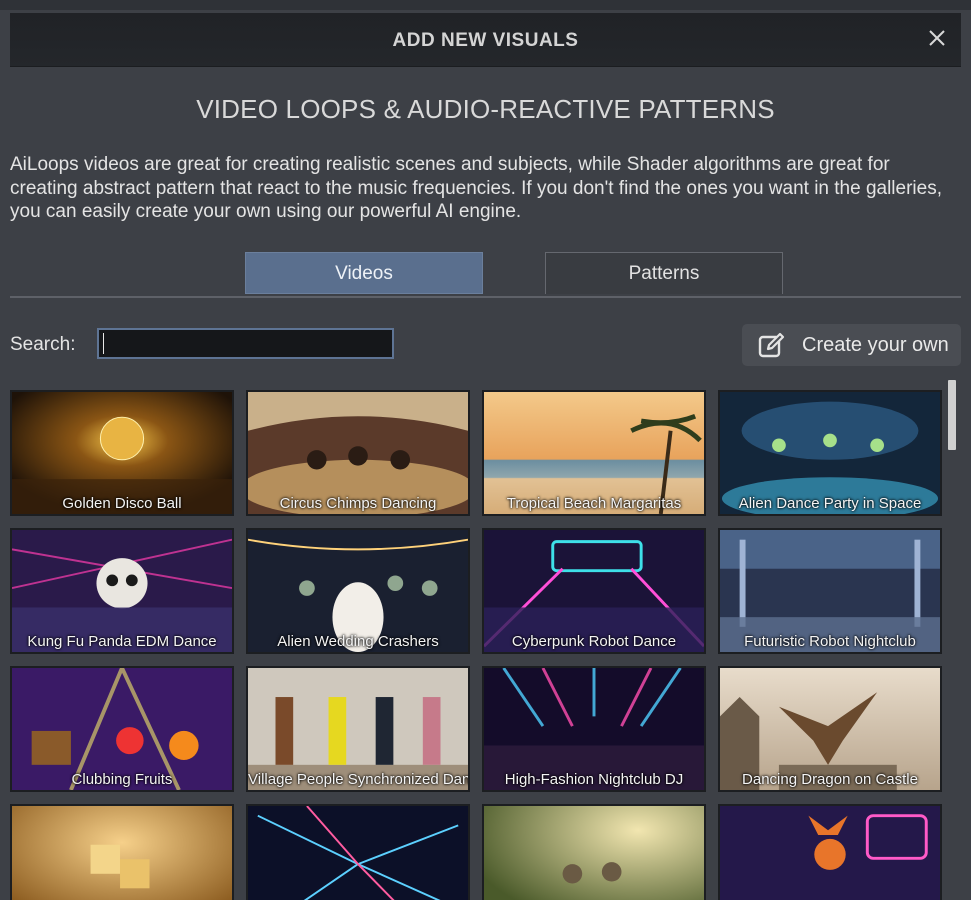 The height and width of the screenshot is (900, 971). What do you see at coordinates (594, 453) in the screenshot?
I see `gallery-tile: Tropical Beach Margaritas` at bounding box center [594, 453].